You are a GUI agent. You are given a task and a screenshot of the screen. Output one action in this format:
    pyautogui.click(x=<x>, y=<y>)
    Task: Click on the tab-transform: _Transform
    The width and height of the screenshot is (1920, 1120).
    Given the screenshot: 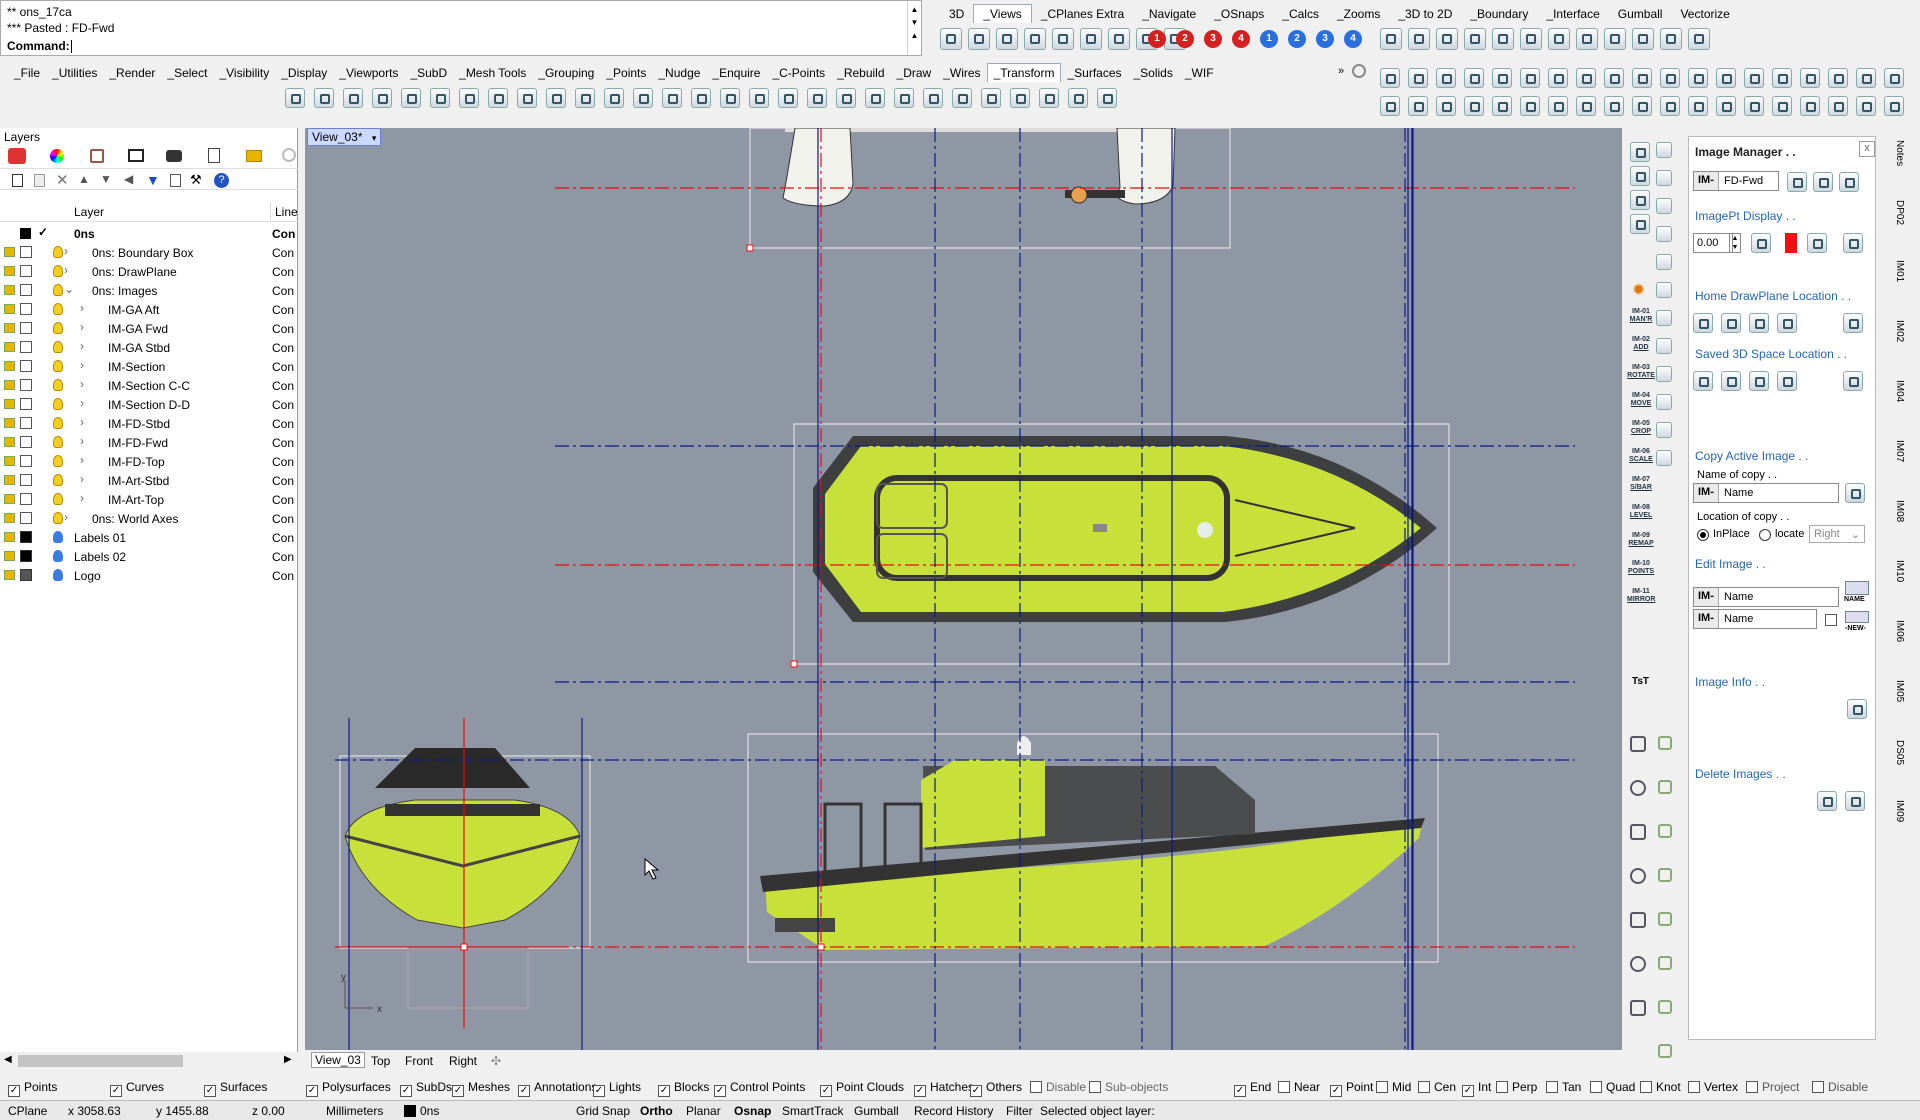 What is the action you would take?
    pyautogui.click(x=1024, y=72)
    